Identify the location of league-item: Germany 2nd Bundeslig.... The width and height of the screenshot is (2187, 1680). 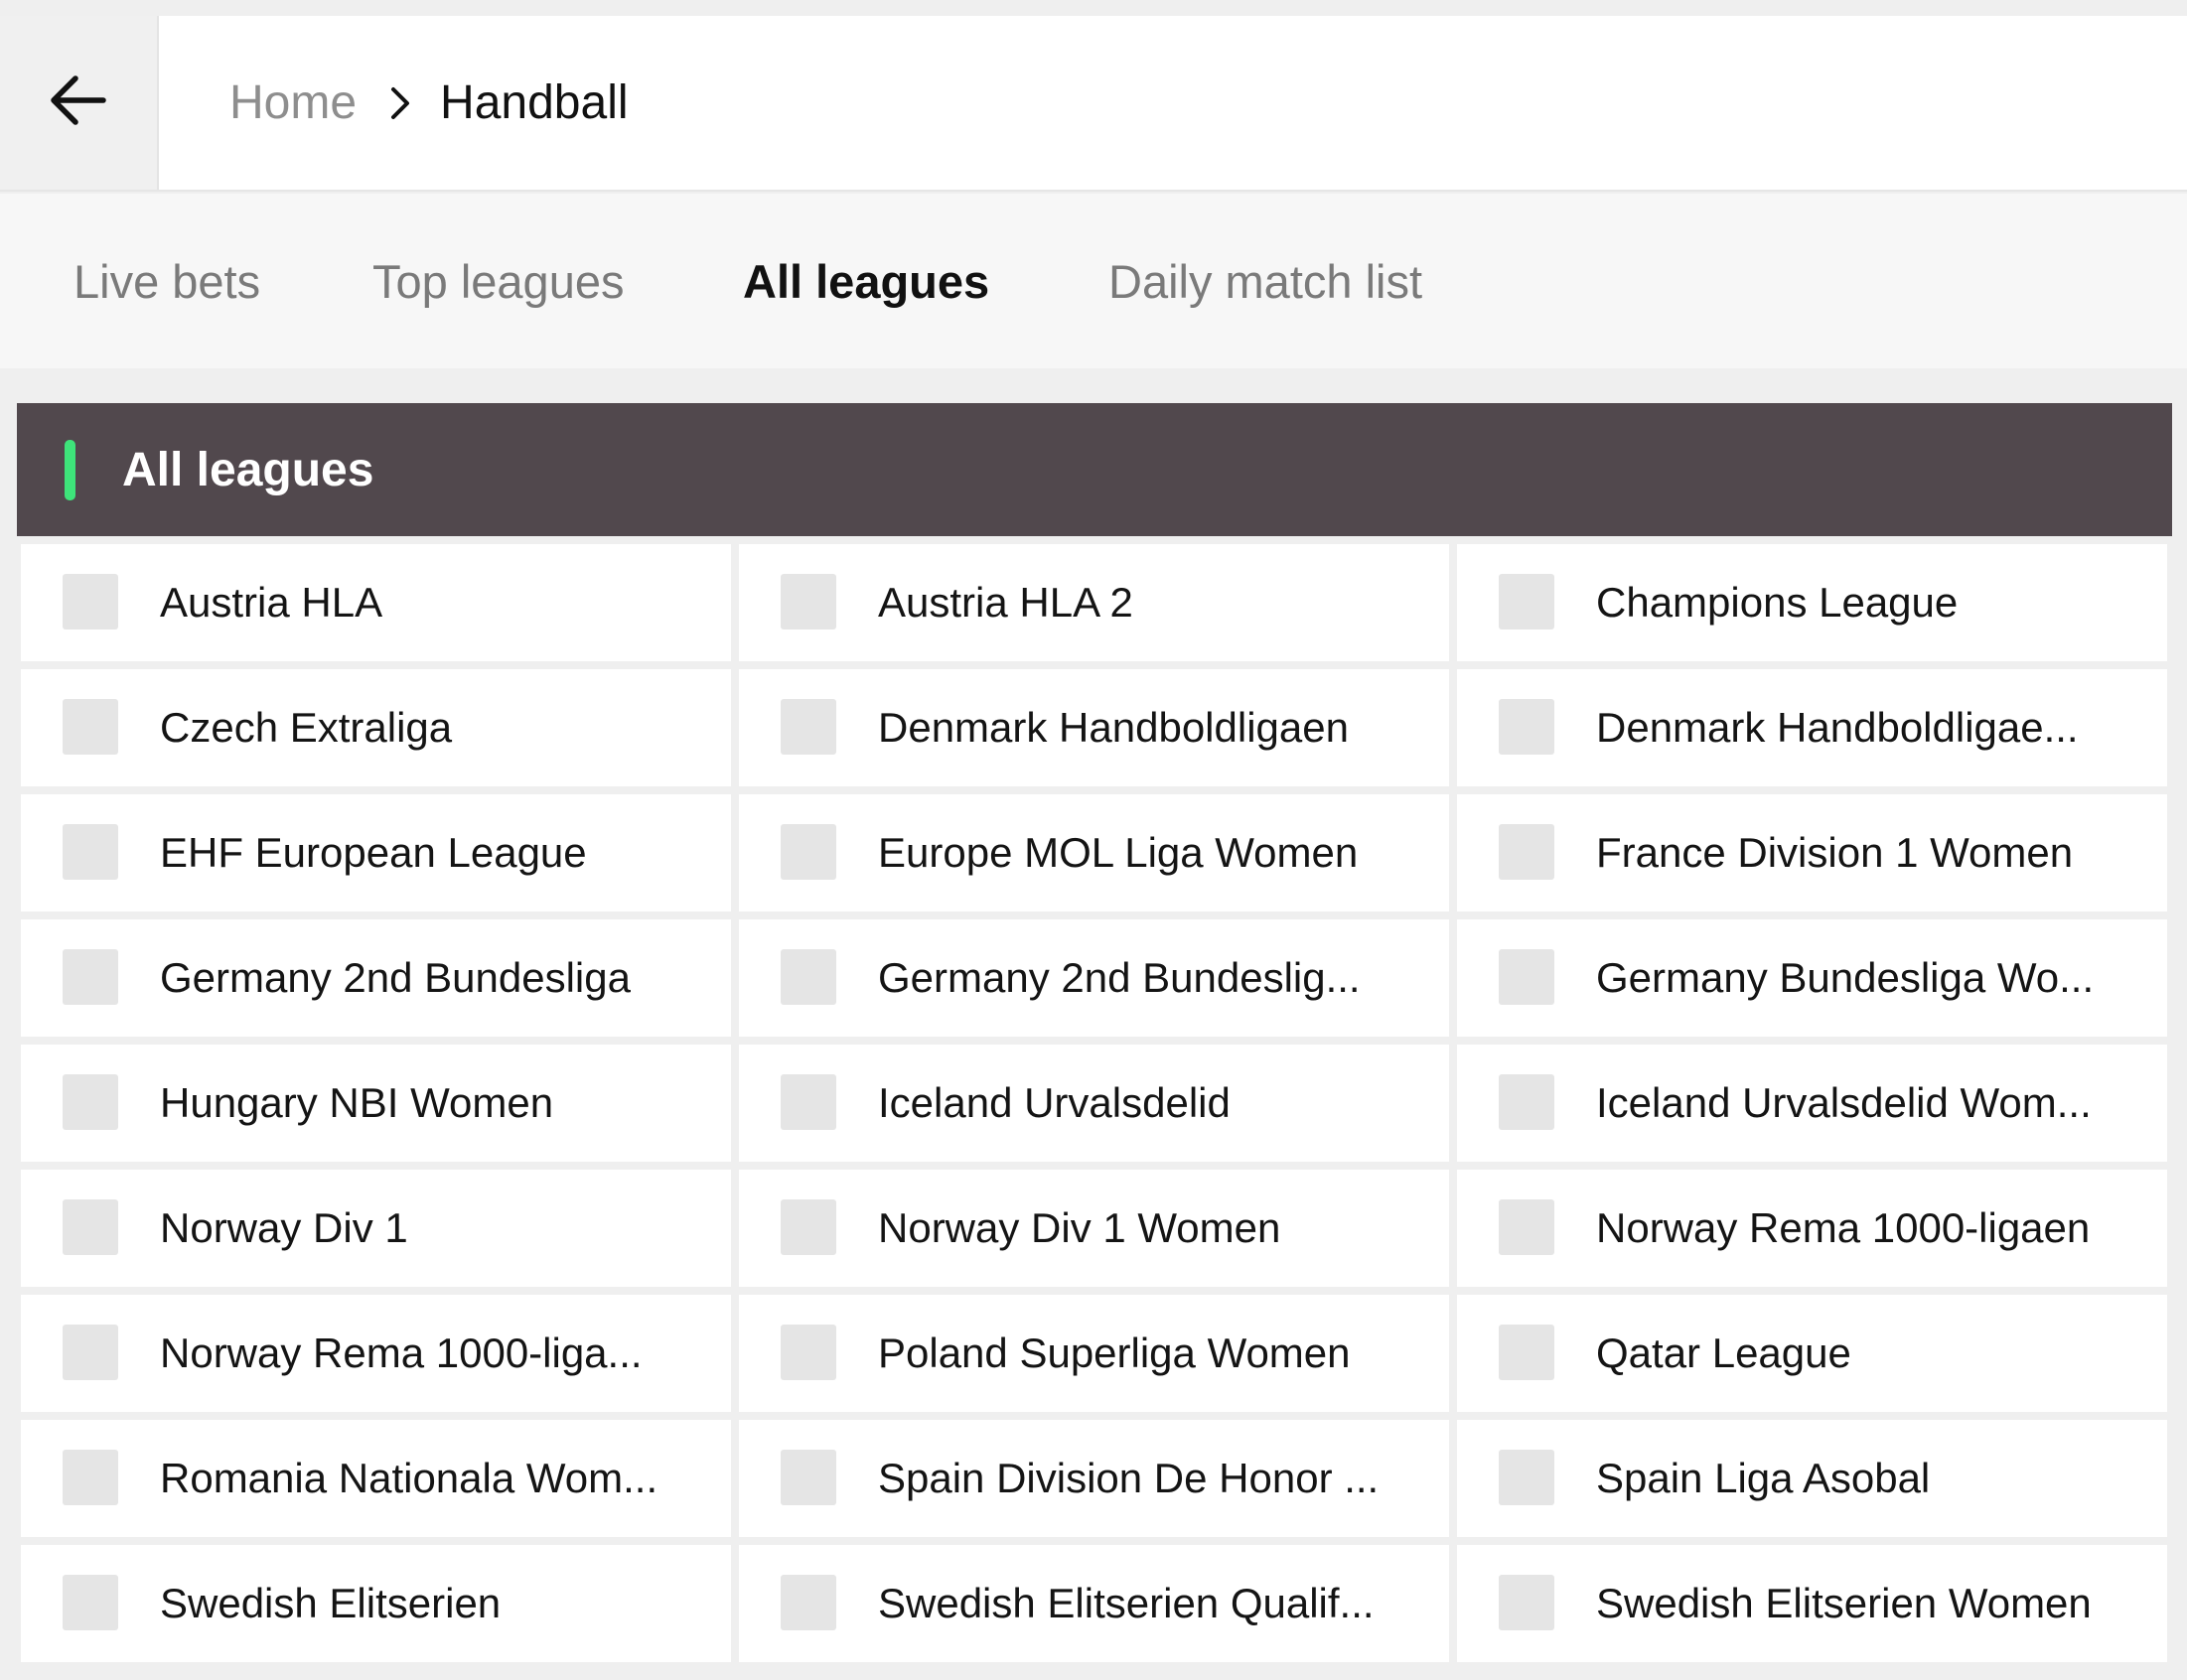
(1094, 978).